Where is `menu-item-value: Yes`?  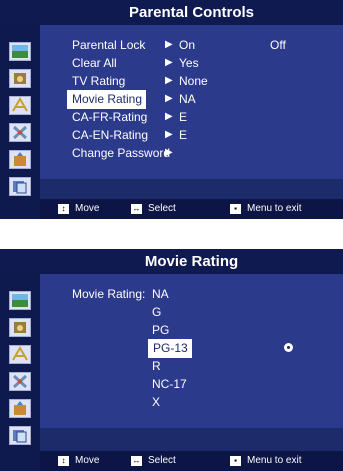 menu-item-value: Yes is located at coordinates (189, 63).